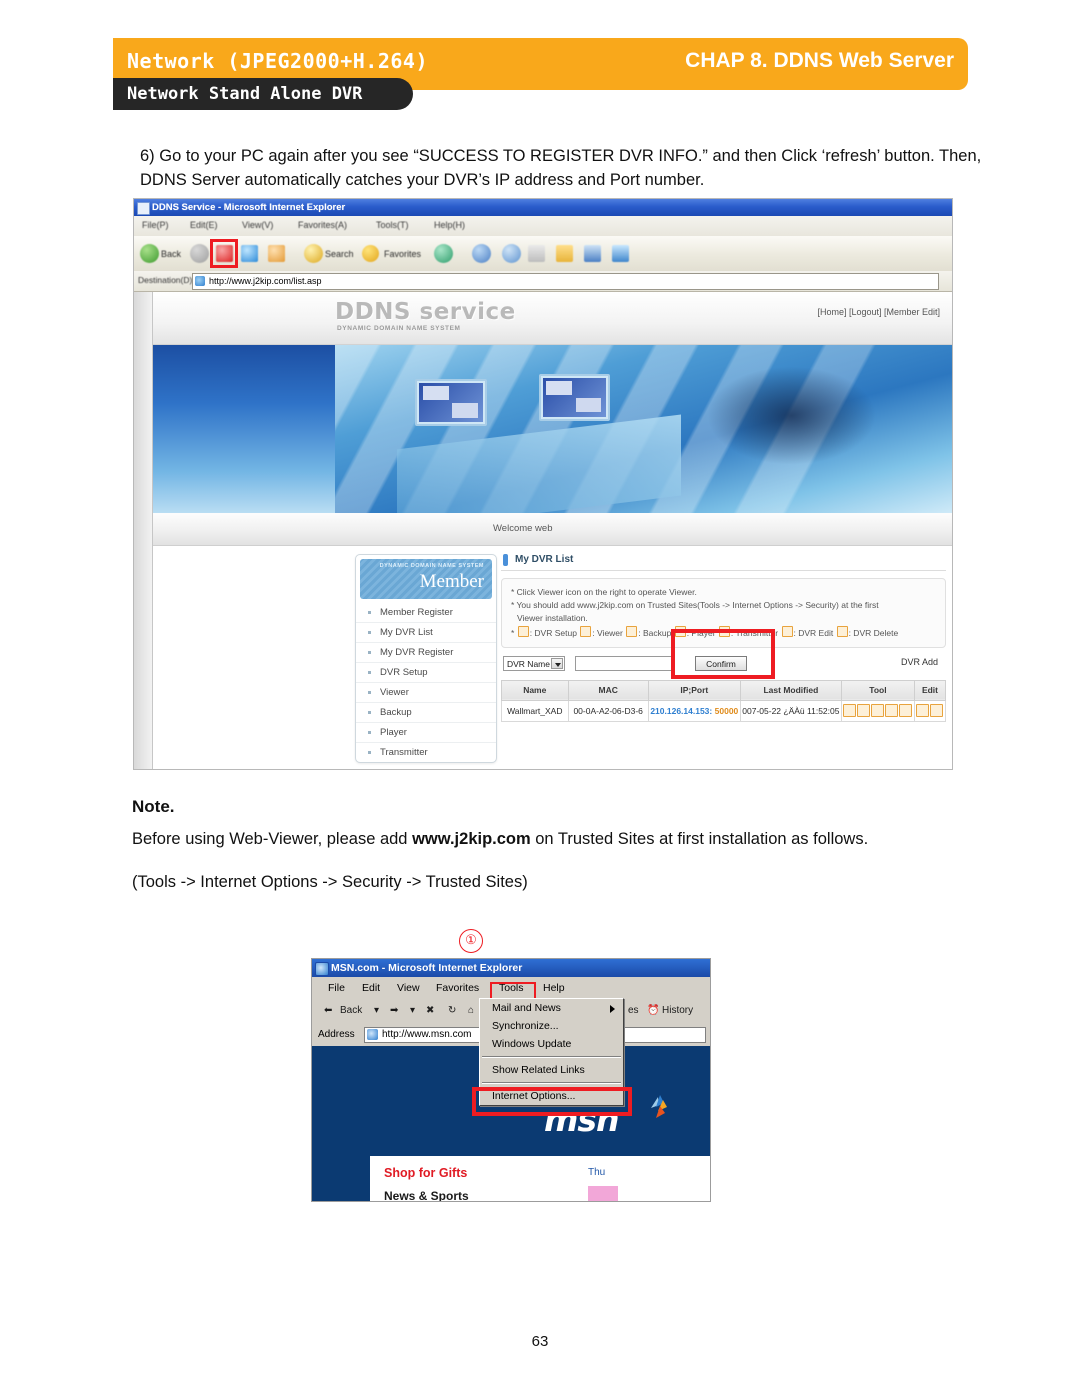 Image resolution: width=1080 pixels, height=1397 pixels. I want to click on header-left-title: Network (JPEG2000+H.264), so click(277, 61).